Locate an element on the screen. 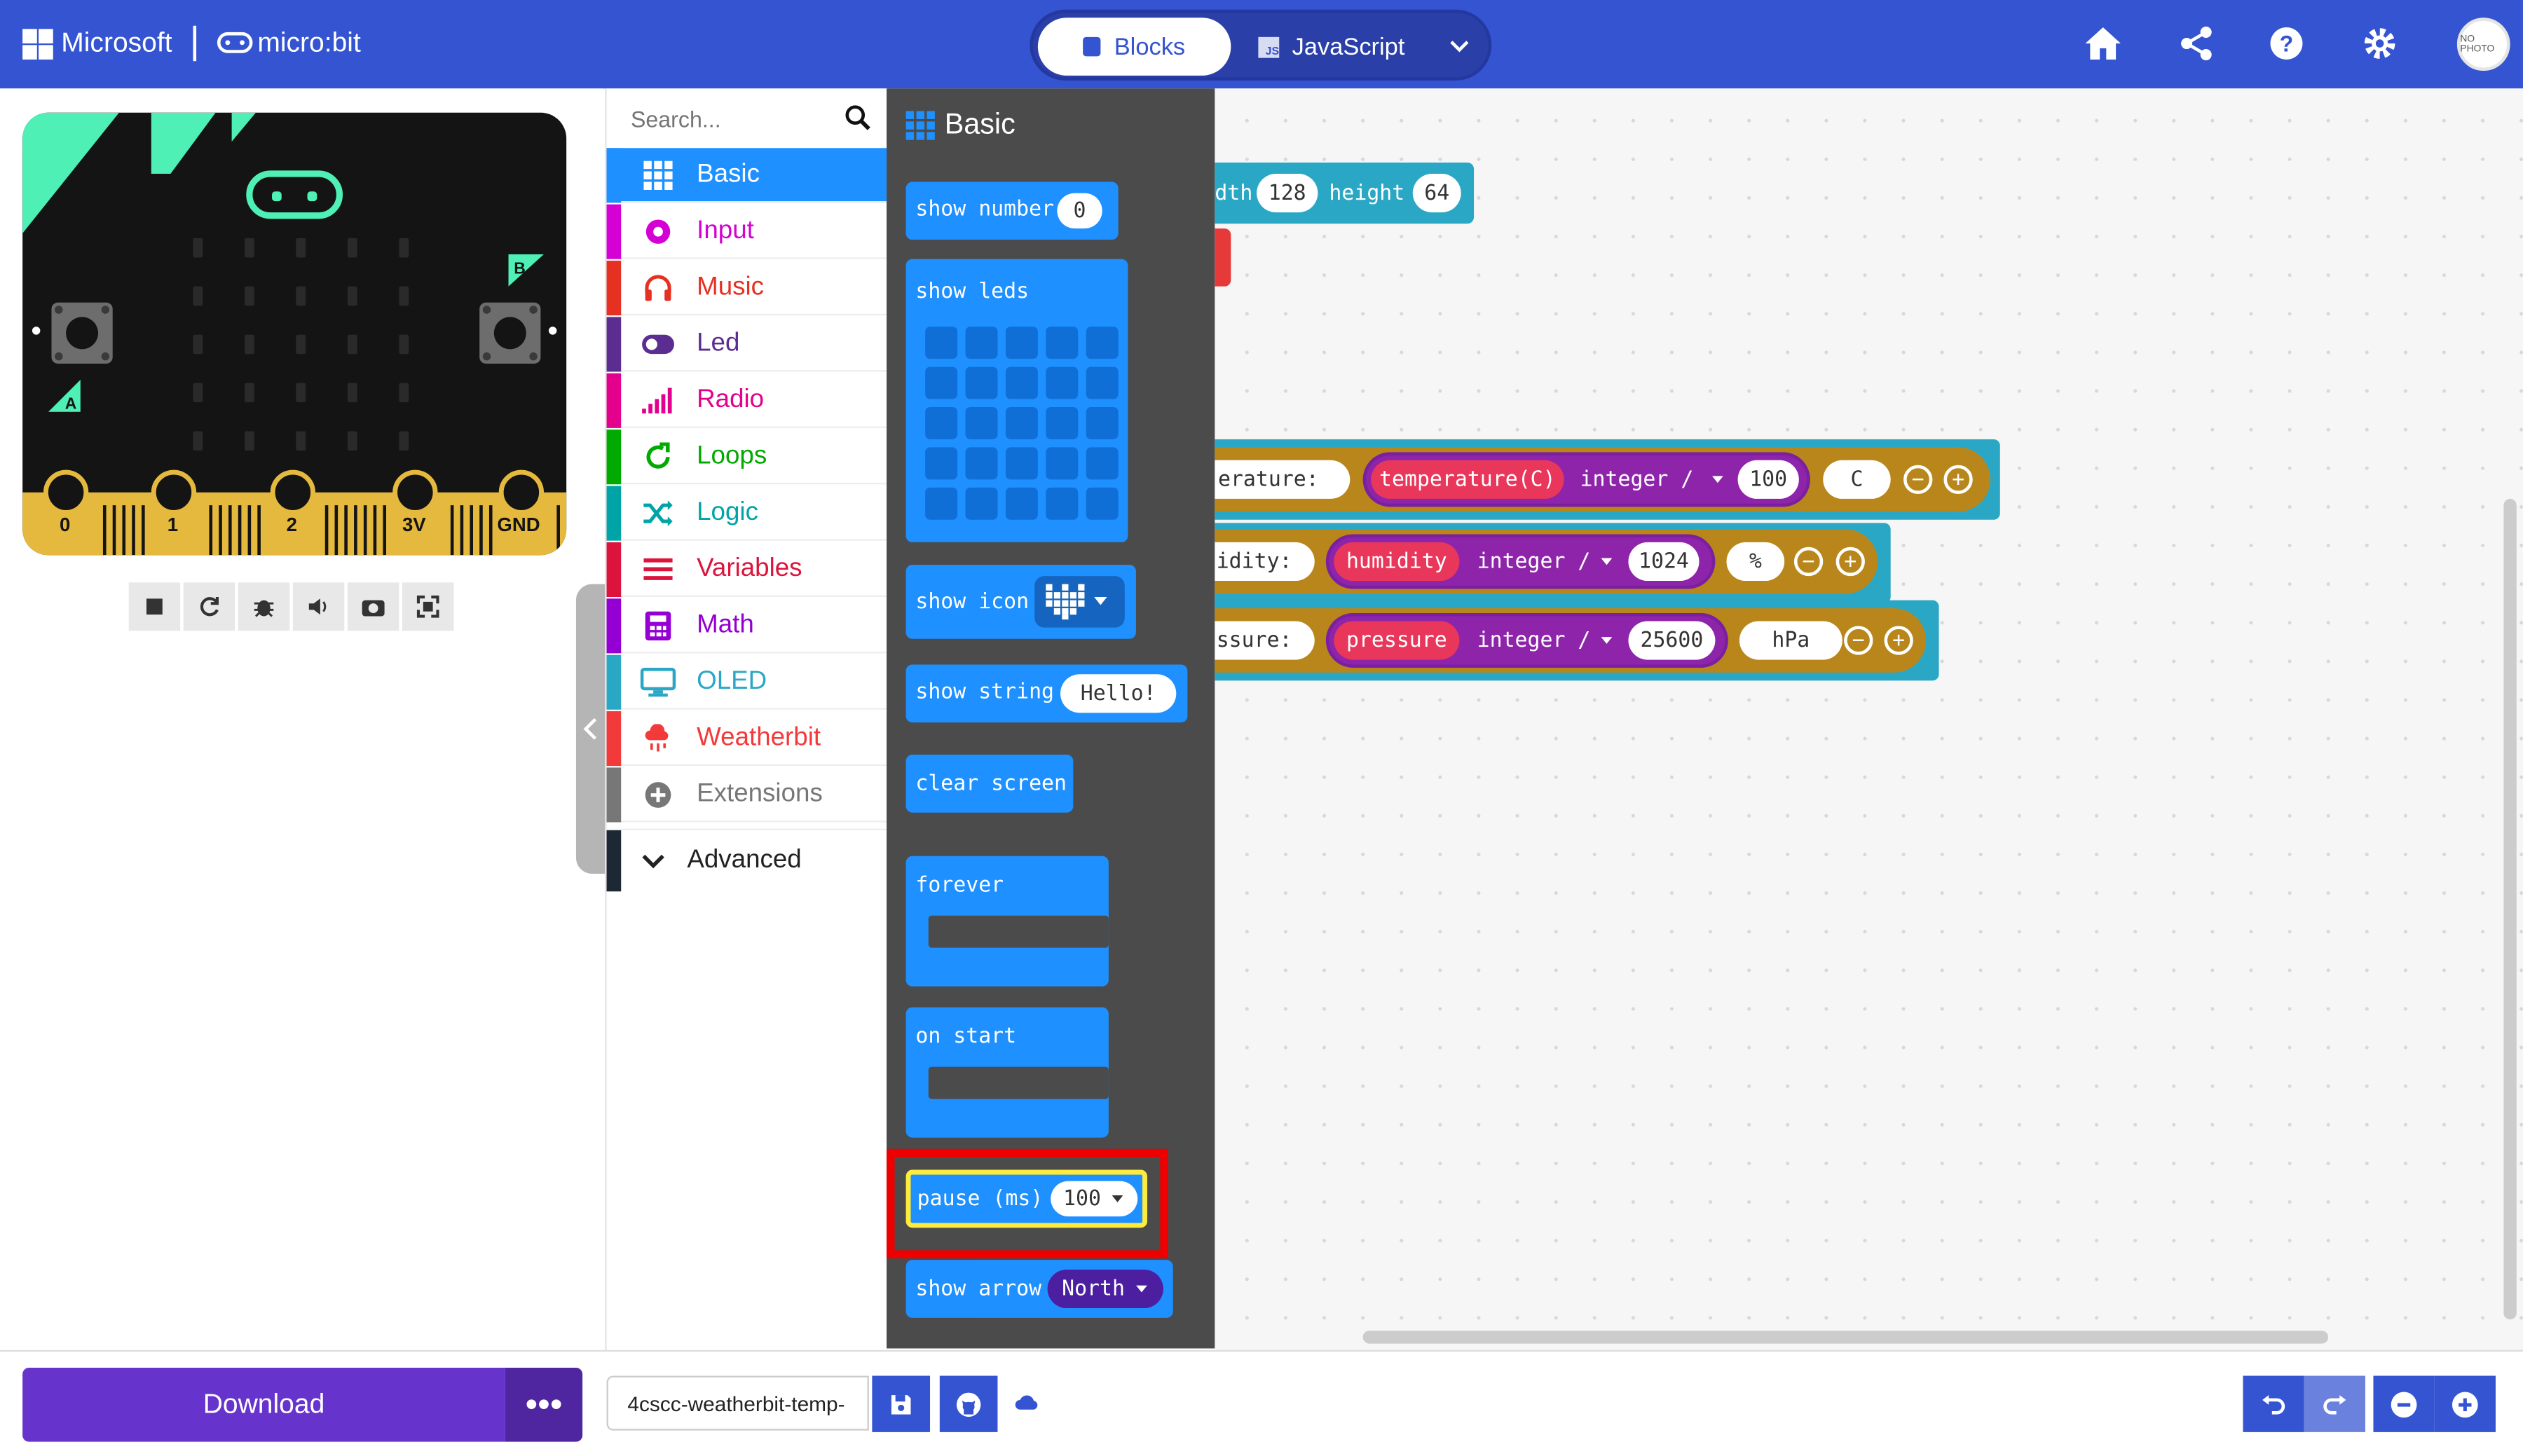 This screenshot has height=1456, width=2523. category-logic: Logic is located at coordinates (746, 513).